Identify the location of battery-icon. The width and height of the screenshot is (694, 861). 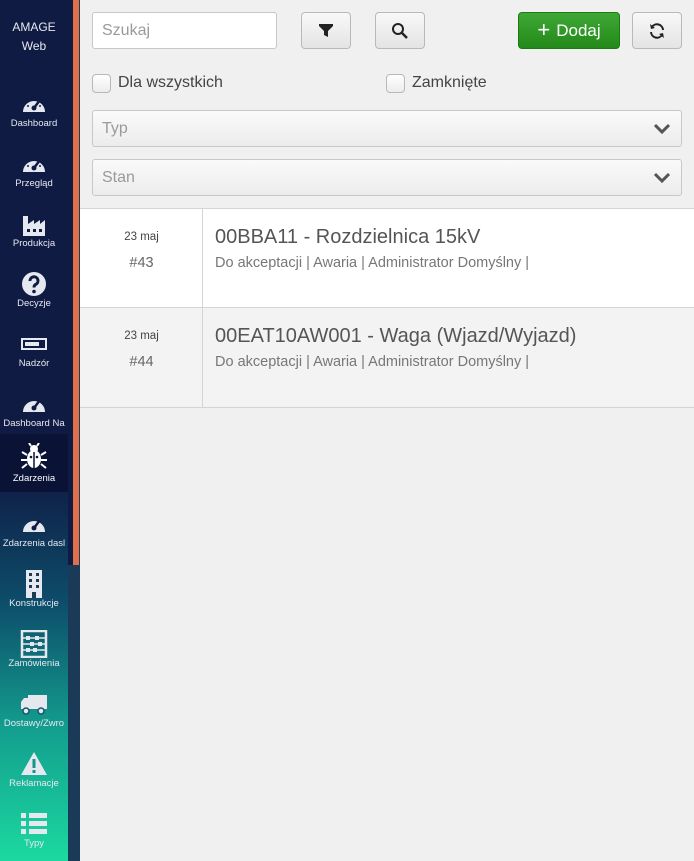
(34, 344).